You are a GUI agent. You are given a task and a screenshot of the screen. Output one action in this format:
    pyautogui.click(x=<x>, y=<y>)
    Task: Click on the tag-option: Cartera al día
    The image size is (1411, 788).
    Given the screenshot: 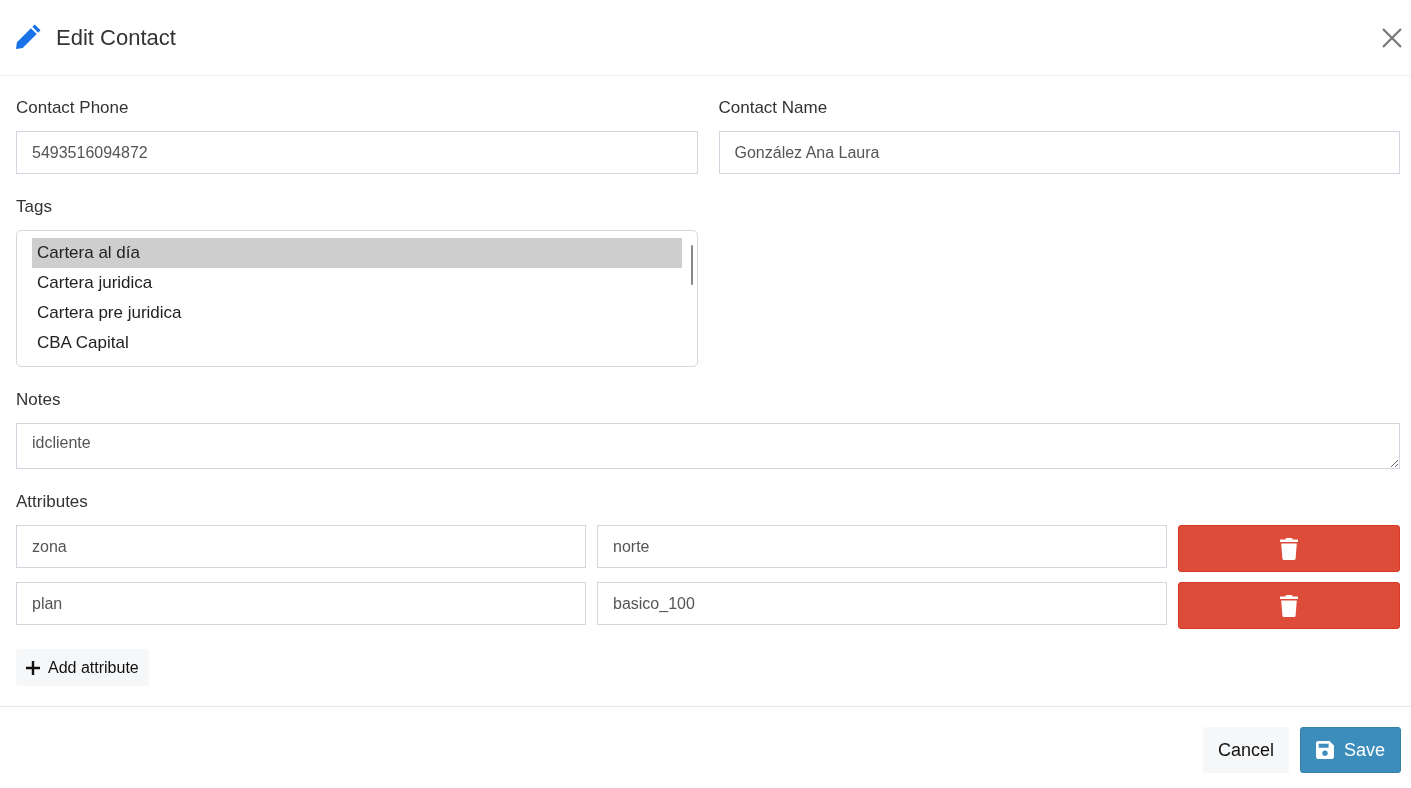 What is the action you would take?
    pyautogui.click(x=357, y=253)
    